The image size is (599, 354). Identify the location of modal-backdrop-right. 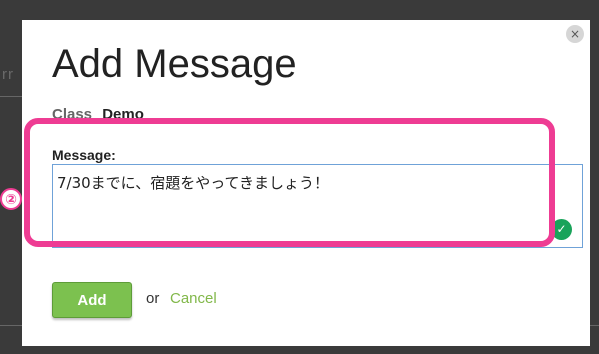
(594, 177).